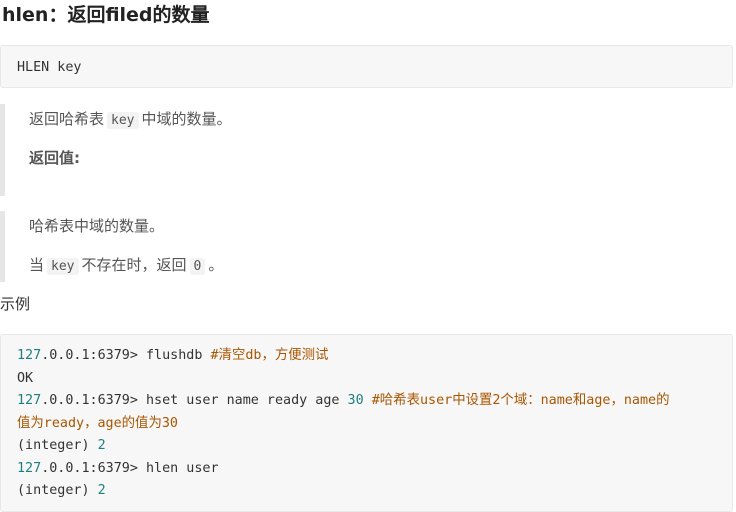 Image resolution: width=736 pixels, height=512 pixels. I want to click on return-blockquote: 哈希表中域的数量。 当 key 不存在时，返回 0。, so click(366, 246).